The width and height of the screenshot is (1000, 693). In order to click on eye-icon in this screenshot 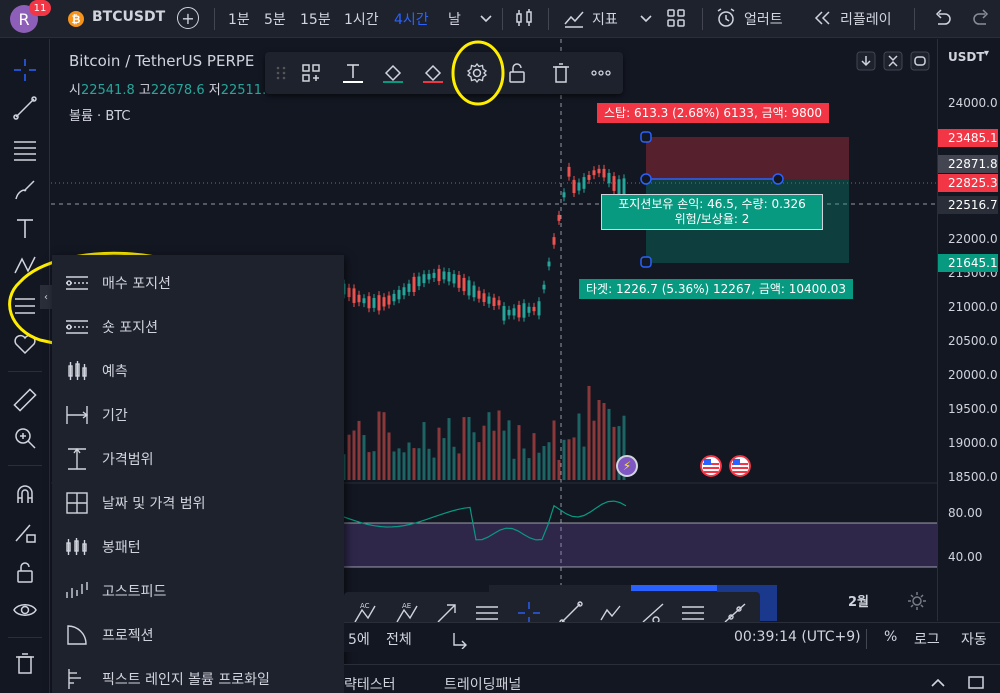, I will do `click(25, 610)`.